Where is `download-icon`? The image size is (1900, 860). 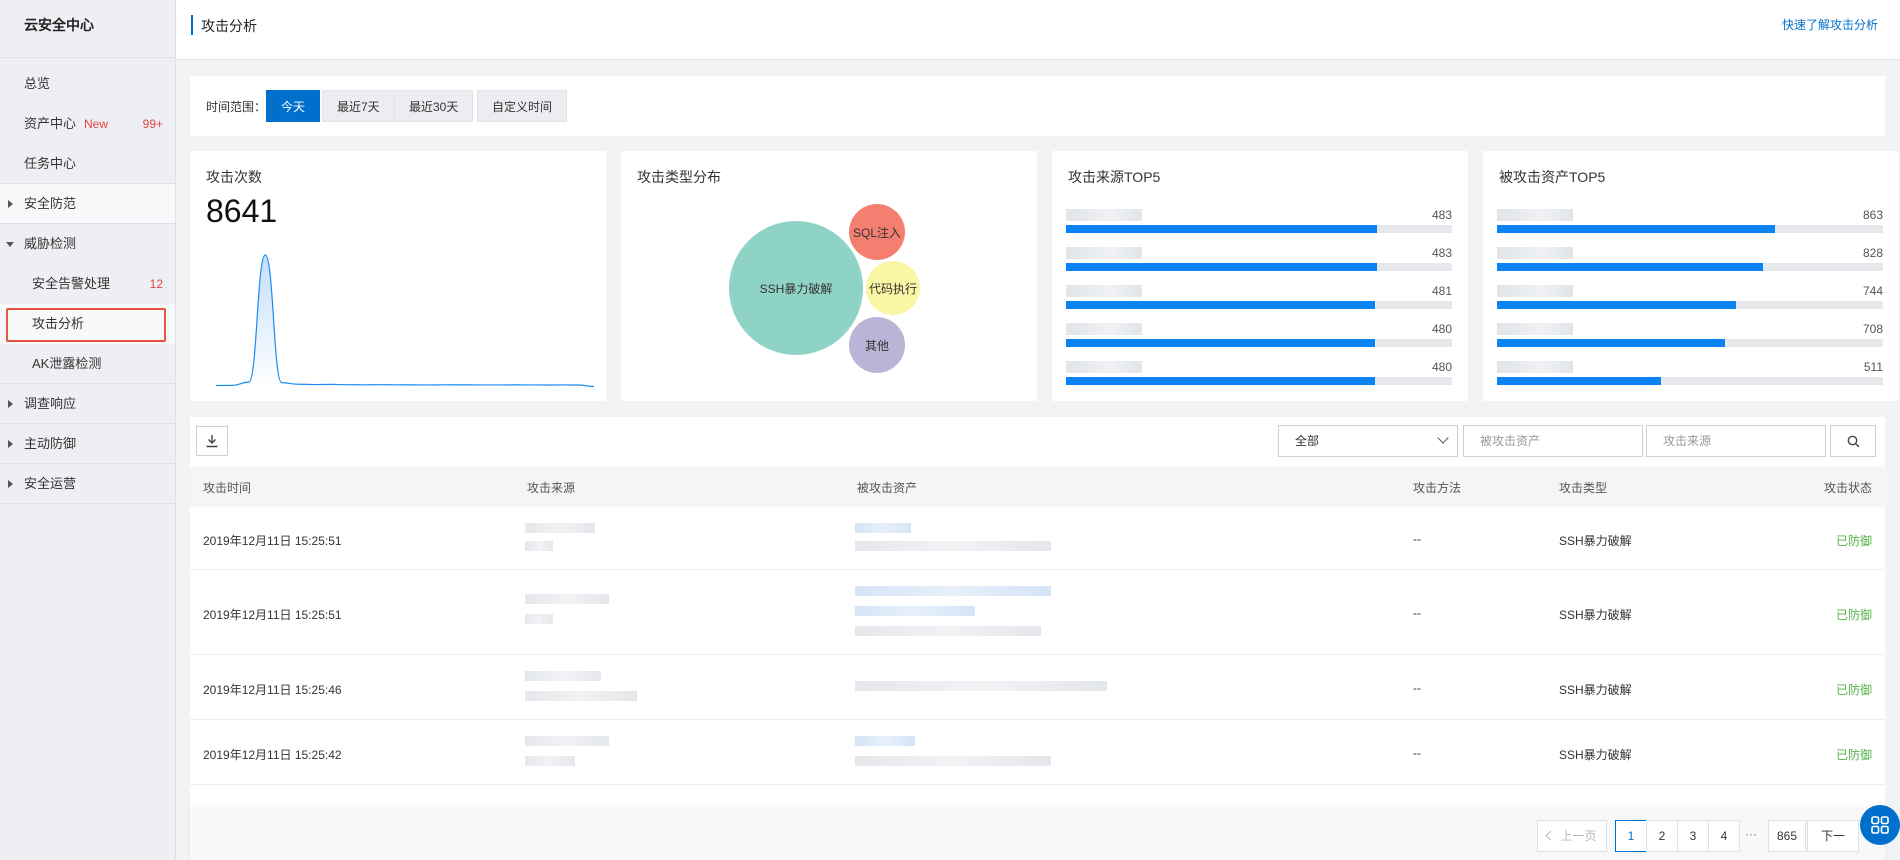
download-icon is located at coordinates (212, 441).